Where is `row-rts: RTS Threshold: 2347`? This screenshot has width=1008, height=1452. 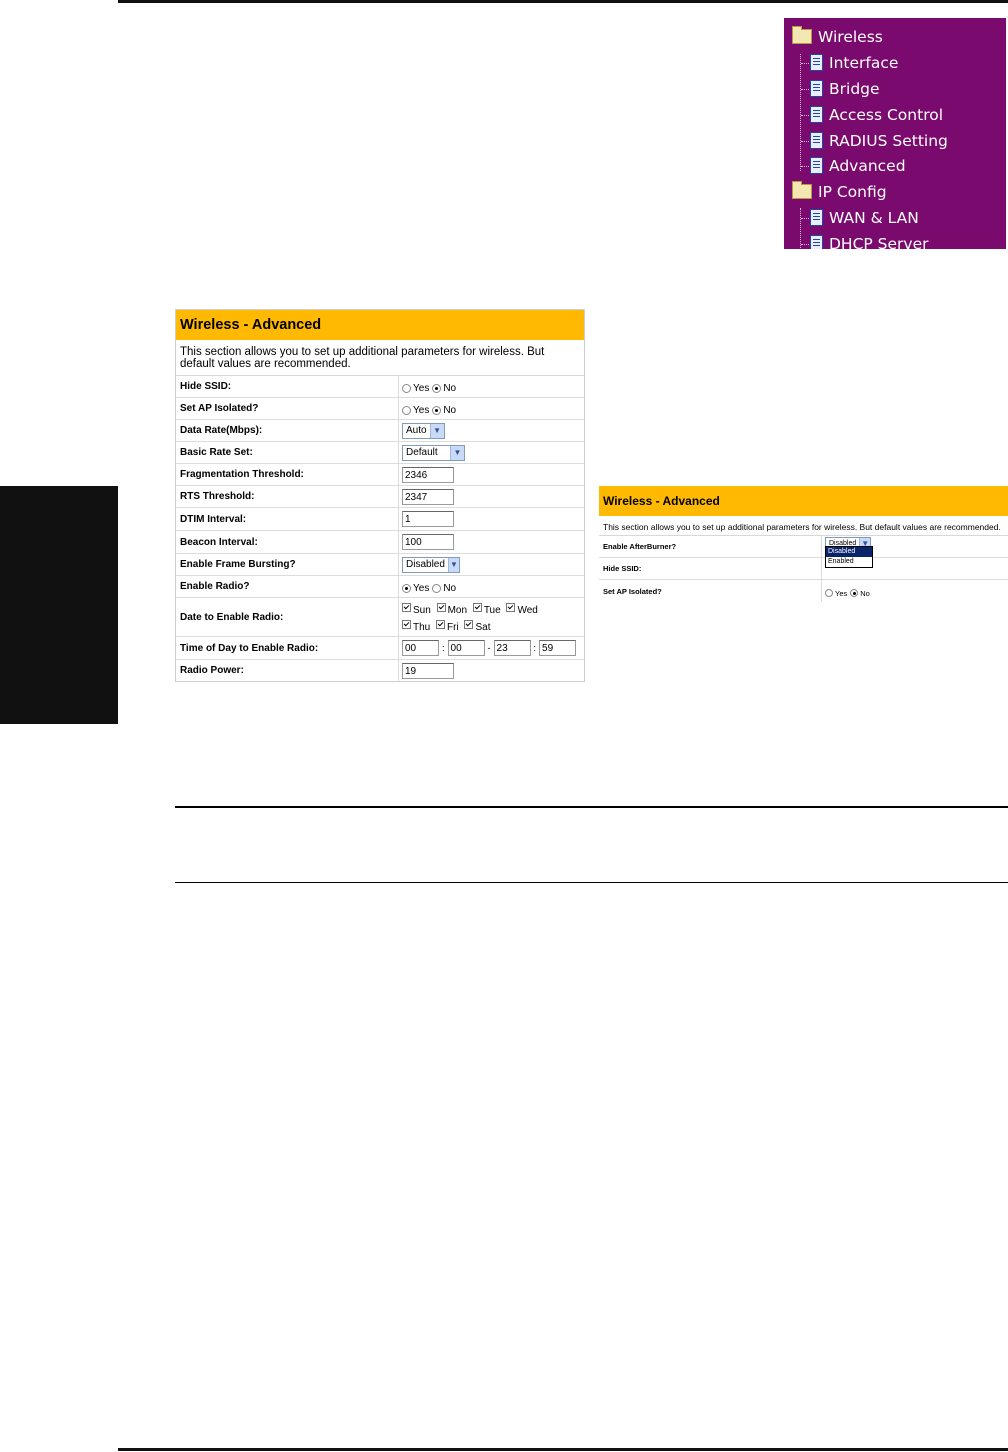 row-rts: RTS Threshold: 2347 is located at coordinates (380, 497).